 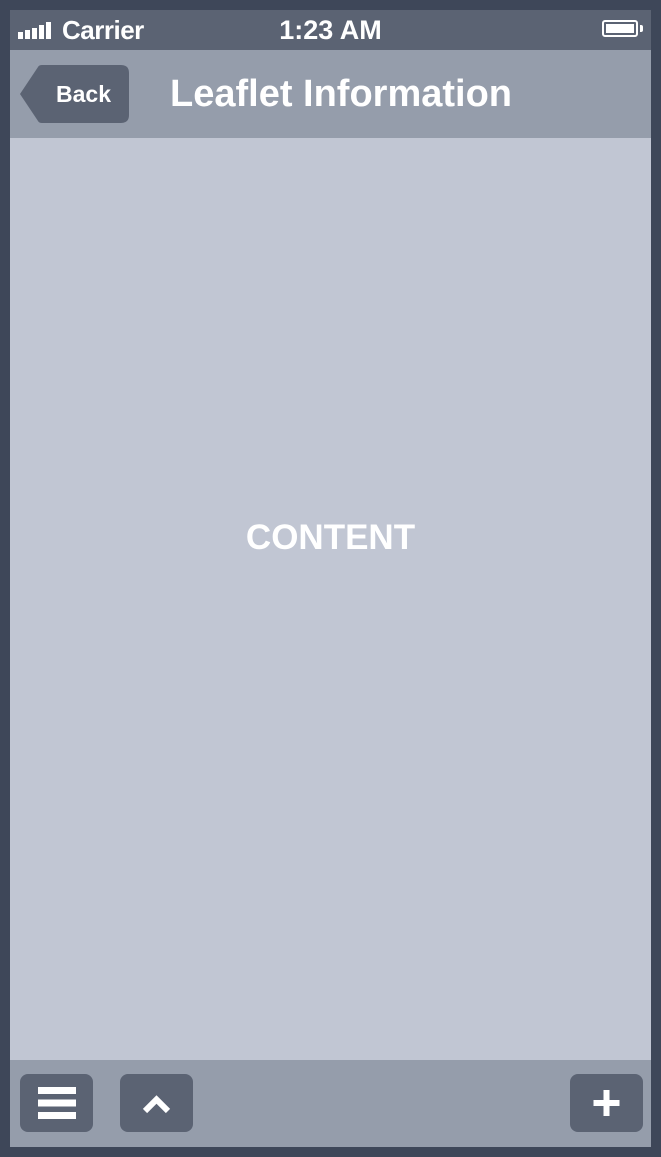 I want to click on status-time: 1:23 AM, so click(x=330, y=30).